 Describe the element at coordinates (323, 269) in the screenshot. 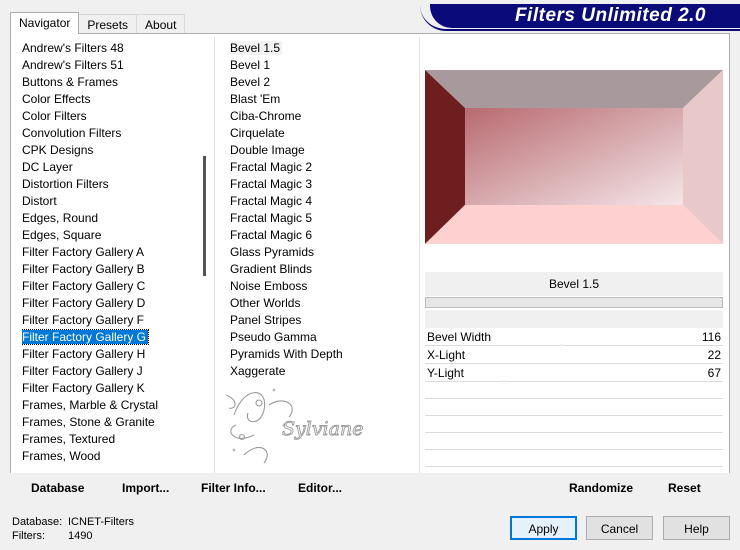

I see `filter-list-item: Gradient Blinds` at that location.